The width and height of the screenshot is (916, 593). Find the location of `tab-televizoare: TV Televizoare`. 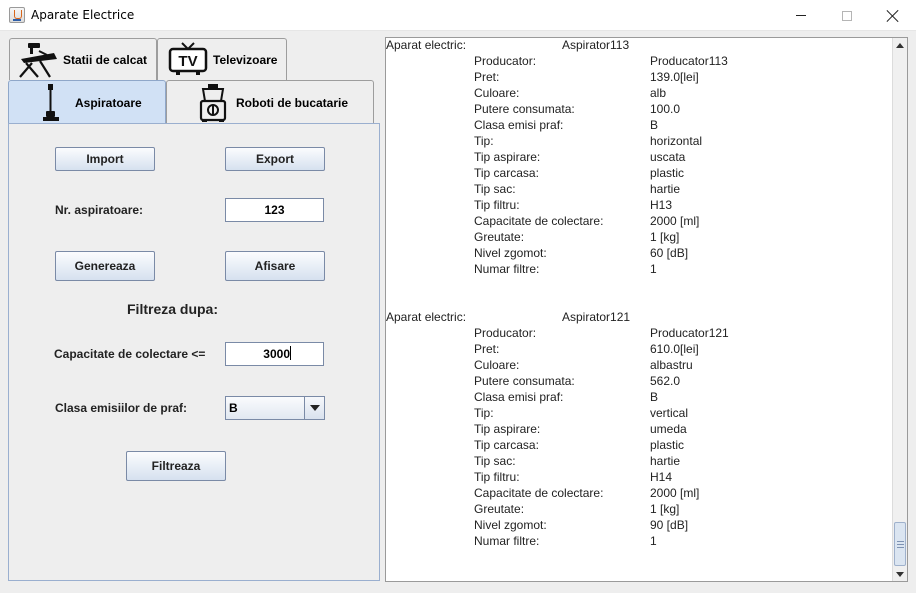

tab-televizoare: TV Televizoare is located at coordinates (222, 59).